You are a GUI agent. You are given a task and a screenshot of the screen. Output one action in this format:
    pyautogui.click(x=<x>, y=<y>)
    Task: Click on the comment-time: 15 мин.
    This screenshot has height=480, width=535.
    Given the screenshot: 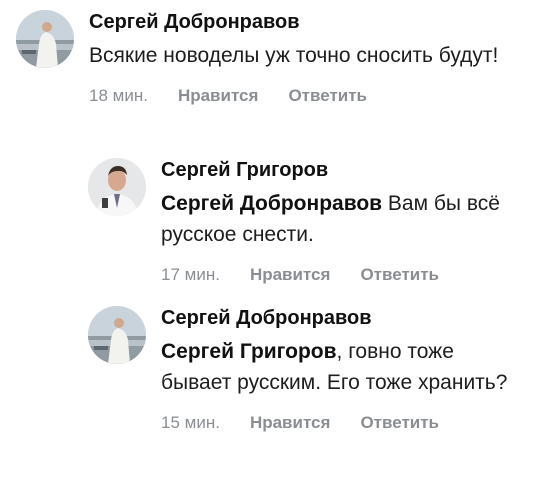 What is the action you would take?
    pyautogui.click(x=190, y=422)
    